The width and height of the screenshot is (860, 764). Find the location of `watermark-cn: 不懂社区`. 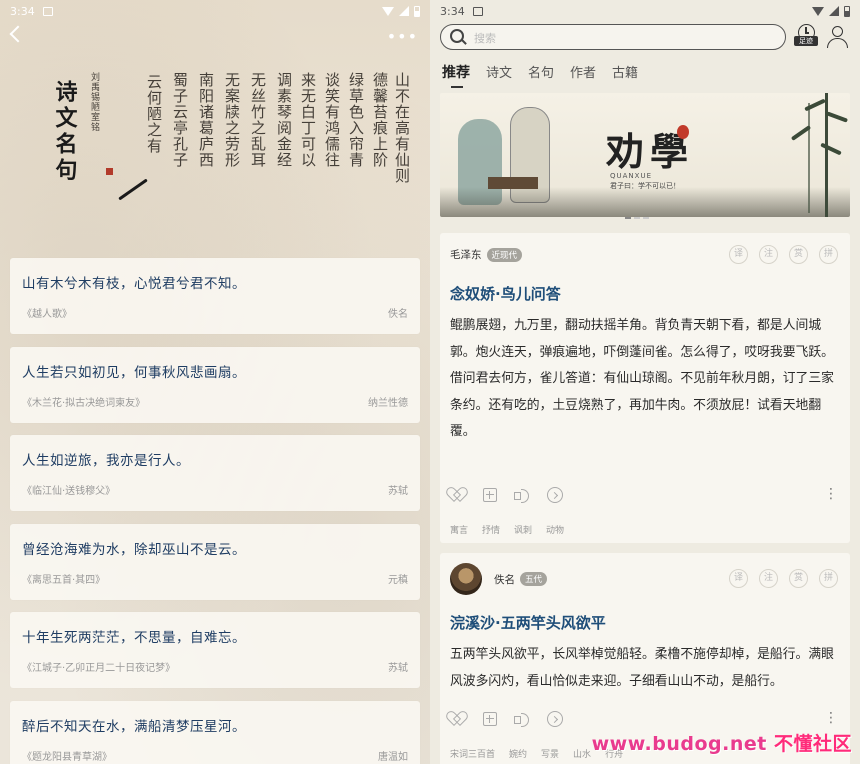

watermark-cn: 不懂社区 is located at coordinates (812, 744).